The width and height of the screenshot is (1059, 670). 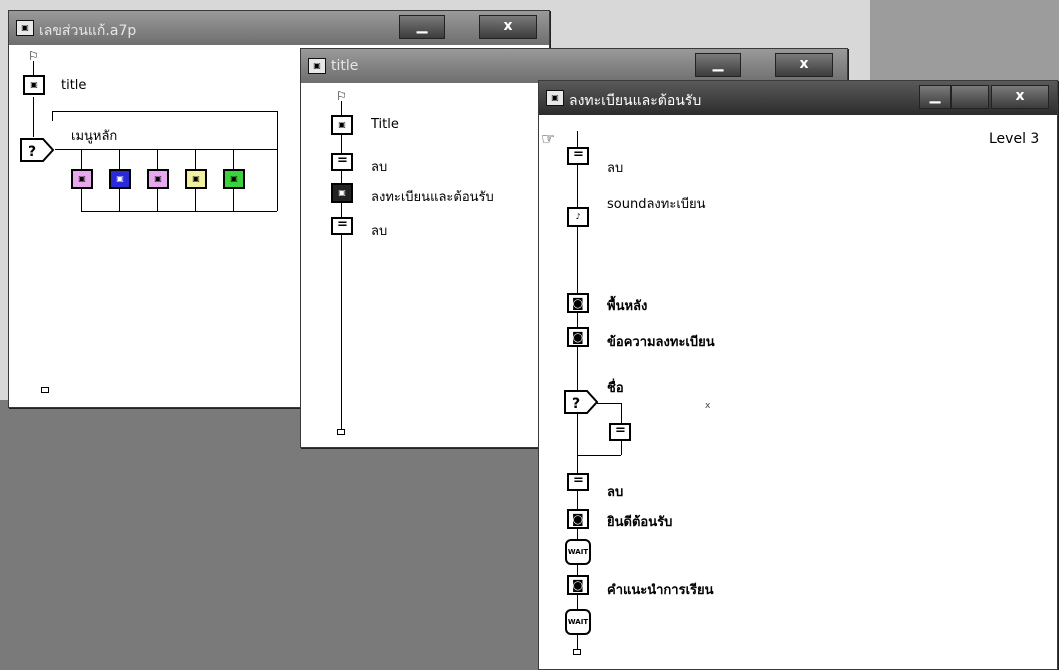 What do you see at coordinates (615, 388) in the screenshot?
I see `flow-item-label: ชื่อ` at bounding box center [615, 388].